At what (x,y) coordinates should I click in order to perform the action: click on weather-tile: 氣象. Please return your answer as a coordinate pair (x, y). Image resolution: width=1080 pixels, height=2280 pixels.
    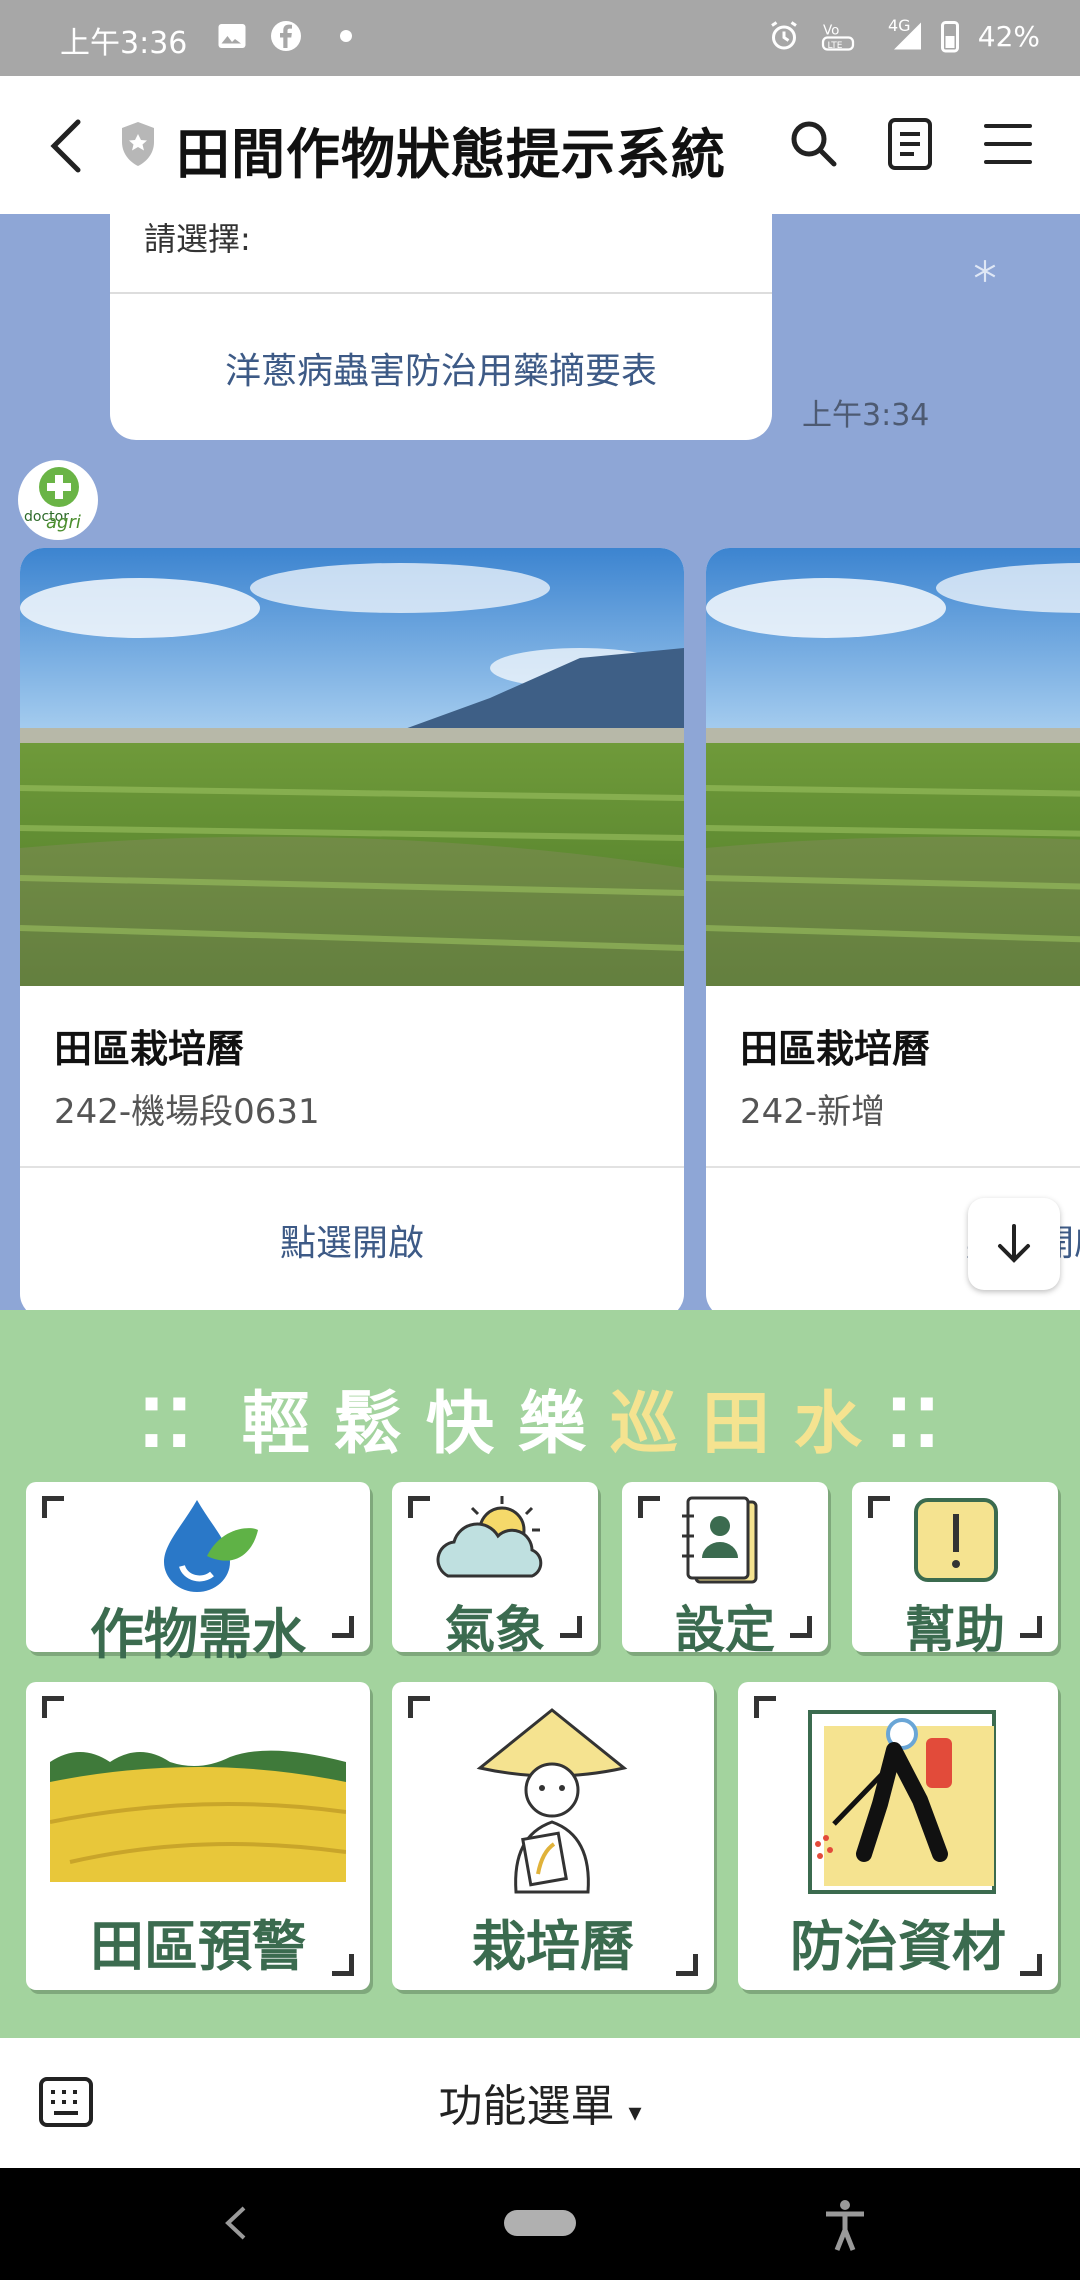
    Looking at the image, I should click on (495, 1570).